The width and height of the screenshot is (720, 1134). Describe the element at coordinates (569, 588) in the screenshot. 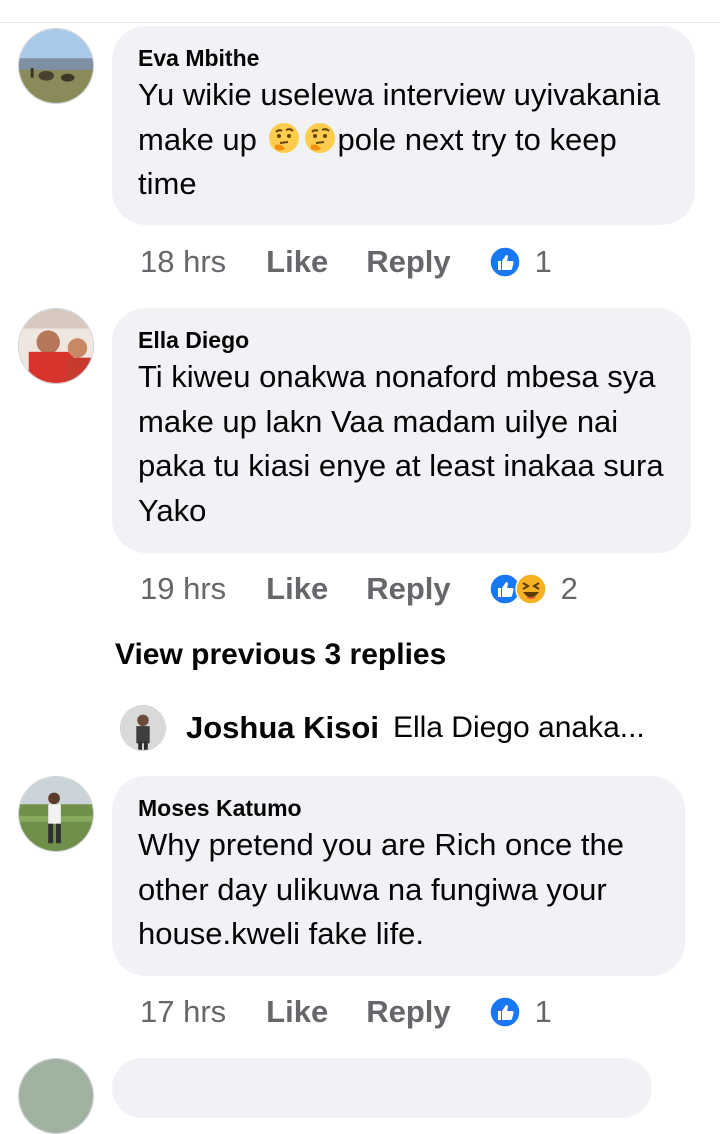

I see `reaction-count: 2` at that location.